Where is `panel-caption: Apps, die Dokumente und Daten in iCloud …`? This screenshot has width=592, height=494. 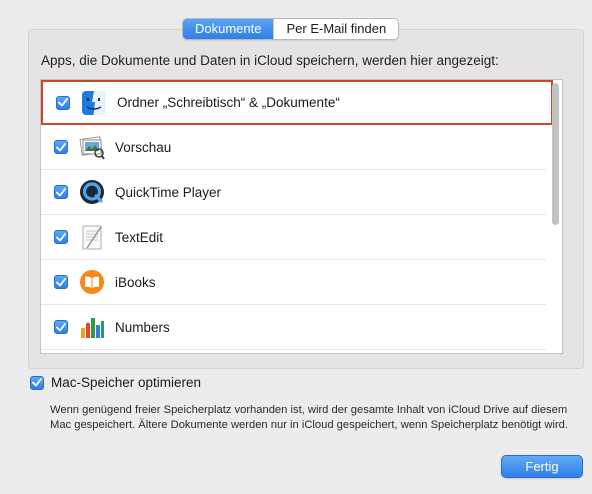
panel-caption: Apps, die Dokumente und Daten in iCloud … is located at coordinates (270, 60).